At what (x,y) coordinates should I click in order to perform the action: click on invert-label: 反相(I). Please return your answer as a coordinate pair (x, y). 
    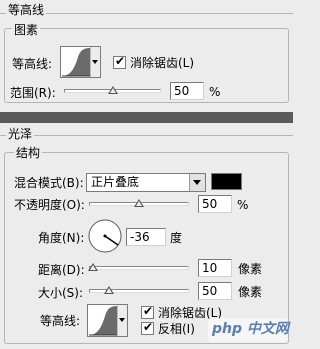
    Looking at the image, I should click on (176, 329).